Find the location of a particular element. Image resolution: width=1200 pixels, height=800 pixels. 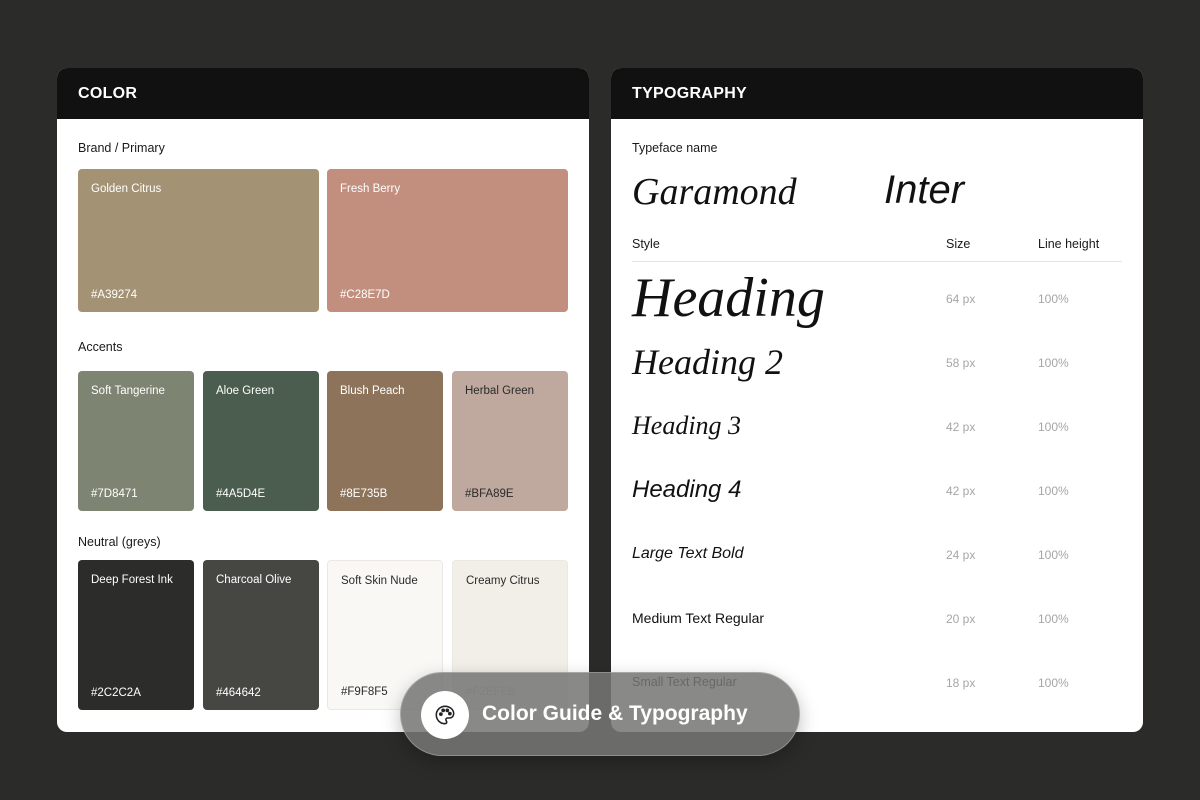

swatch-charcoal-olive: Charcoal Olive #464642 is located at coordinates (261, 635).